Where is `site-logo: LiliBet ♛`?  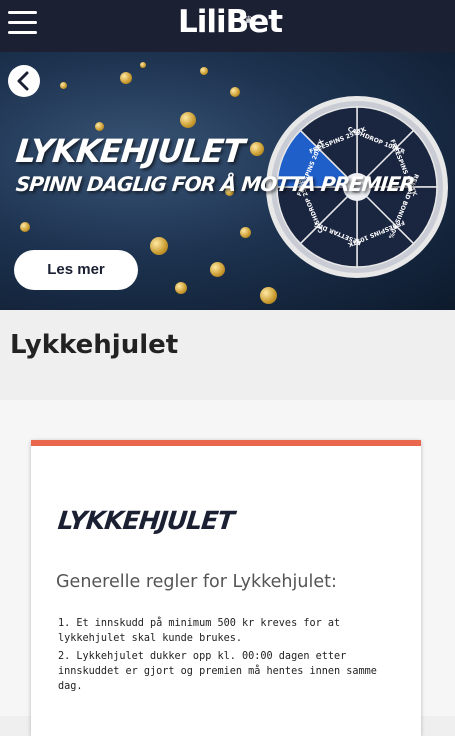 site-logo: LiliBet ♛ is located at coordinates (230, 22).